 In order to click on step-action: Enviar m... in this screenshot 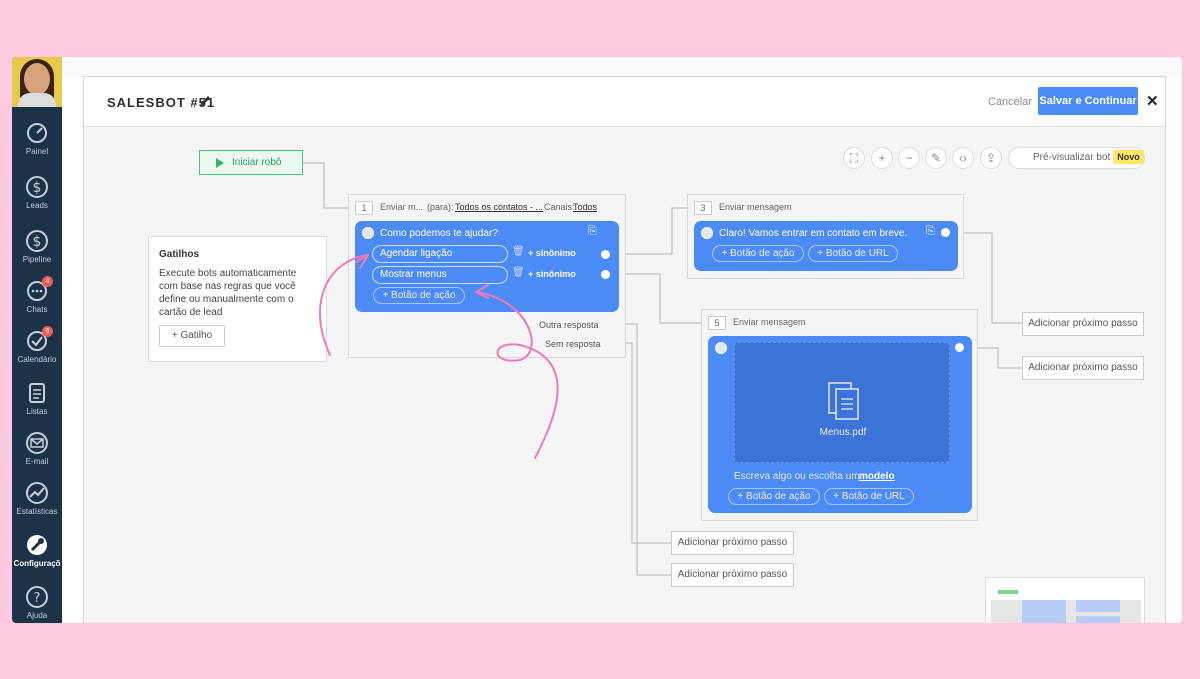, I will do `click(402, 207)`.